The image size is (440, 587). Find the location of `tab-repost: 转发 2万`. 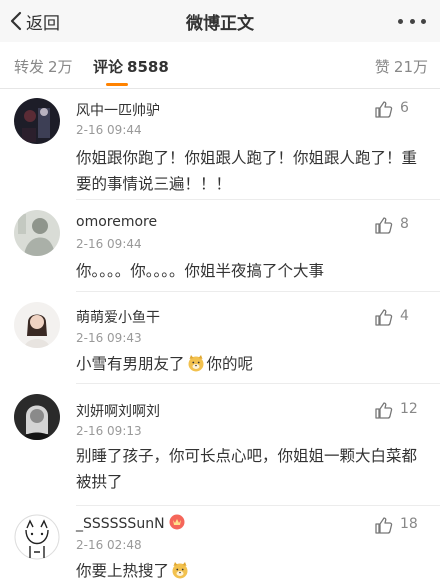

tab-repost: 转发 2万 is located at coordinates (43, 66).